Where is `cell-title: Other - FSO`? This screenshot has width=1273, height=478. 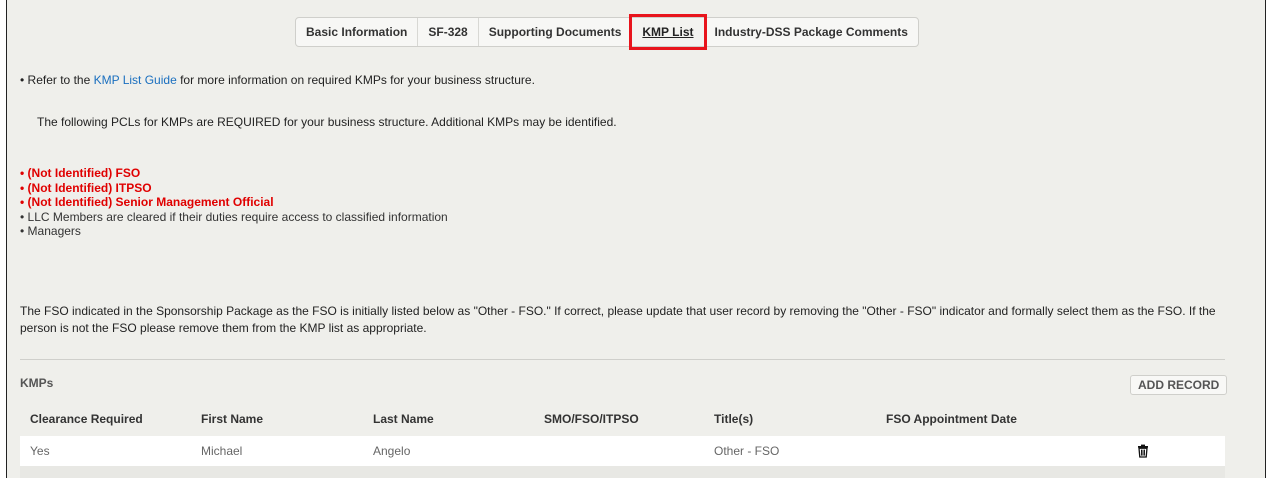 cell-title: Other - FSO is located at coordinates (747, 451).